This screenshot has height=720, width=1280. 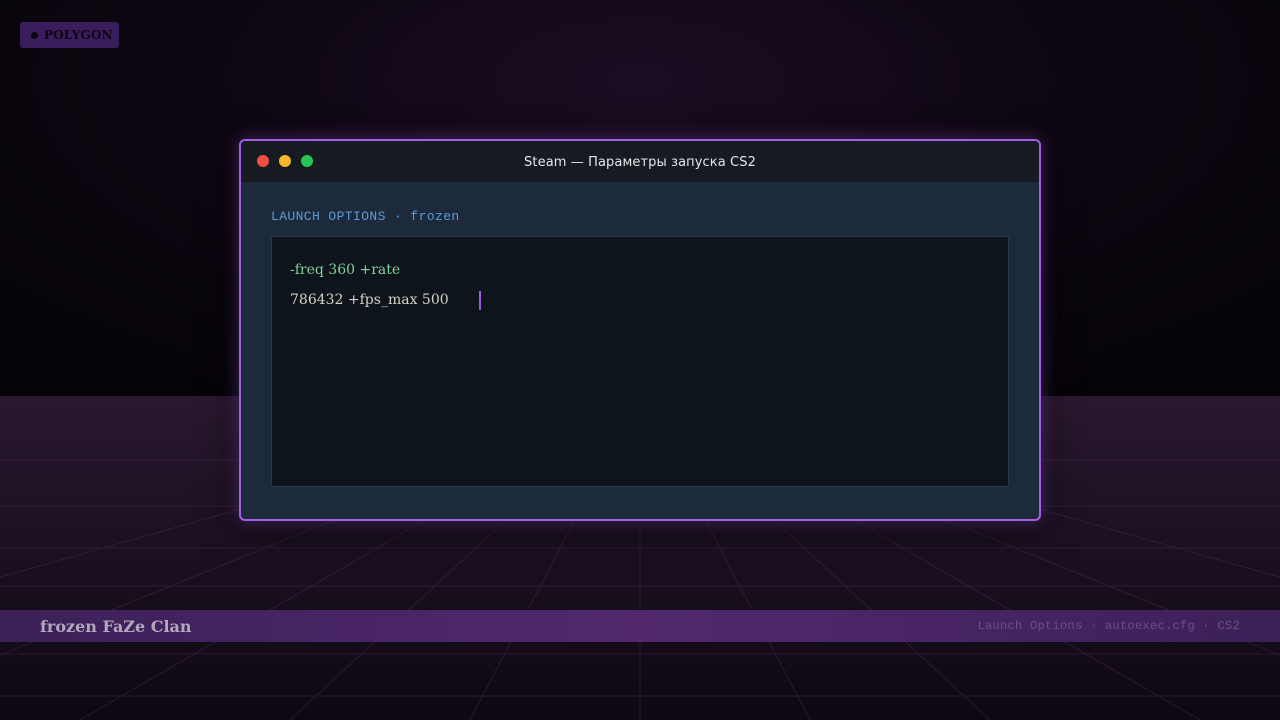 I want to click on code-line: -freq 360 +rate, so click(x=640, y=270).